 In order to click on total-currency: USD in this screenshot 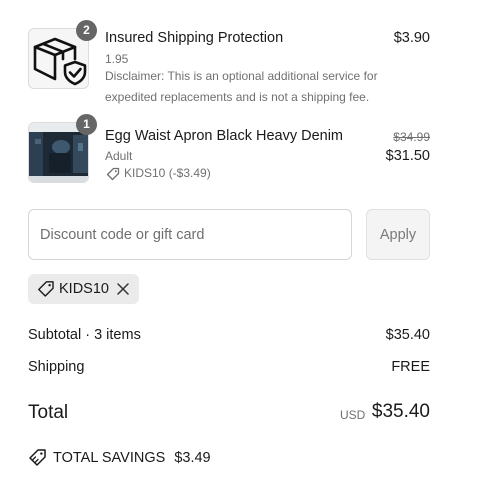, I will do `click(353, 415)`.